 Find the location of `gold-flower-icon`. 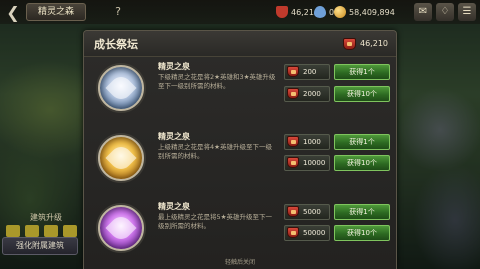

gold-flower-icon is located at coordinates (121, 158).